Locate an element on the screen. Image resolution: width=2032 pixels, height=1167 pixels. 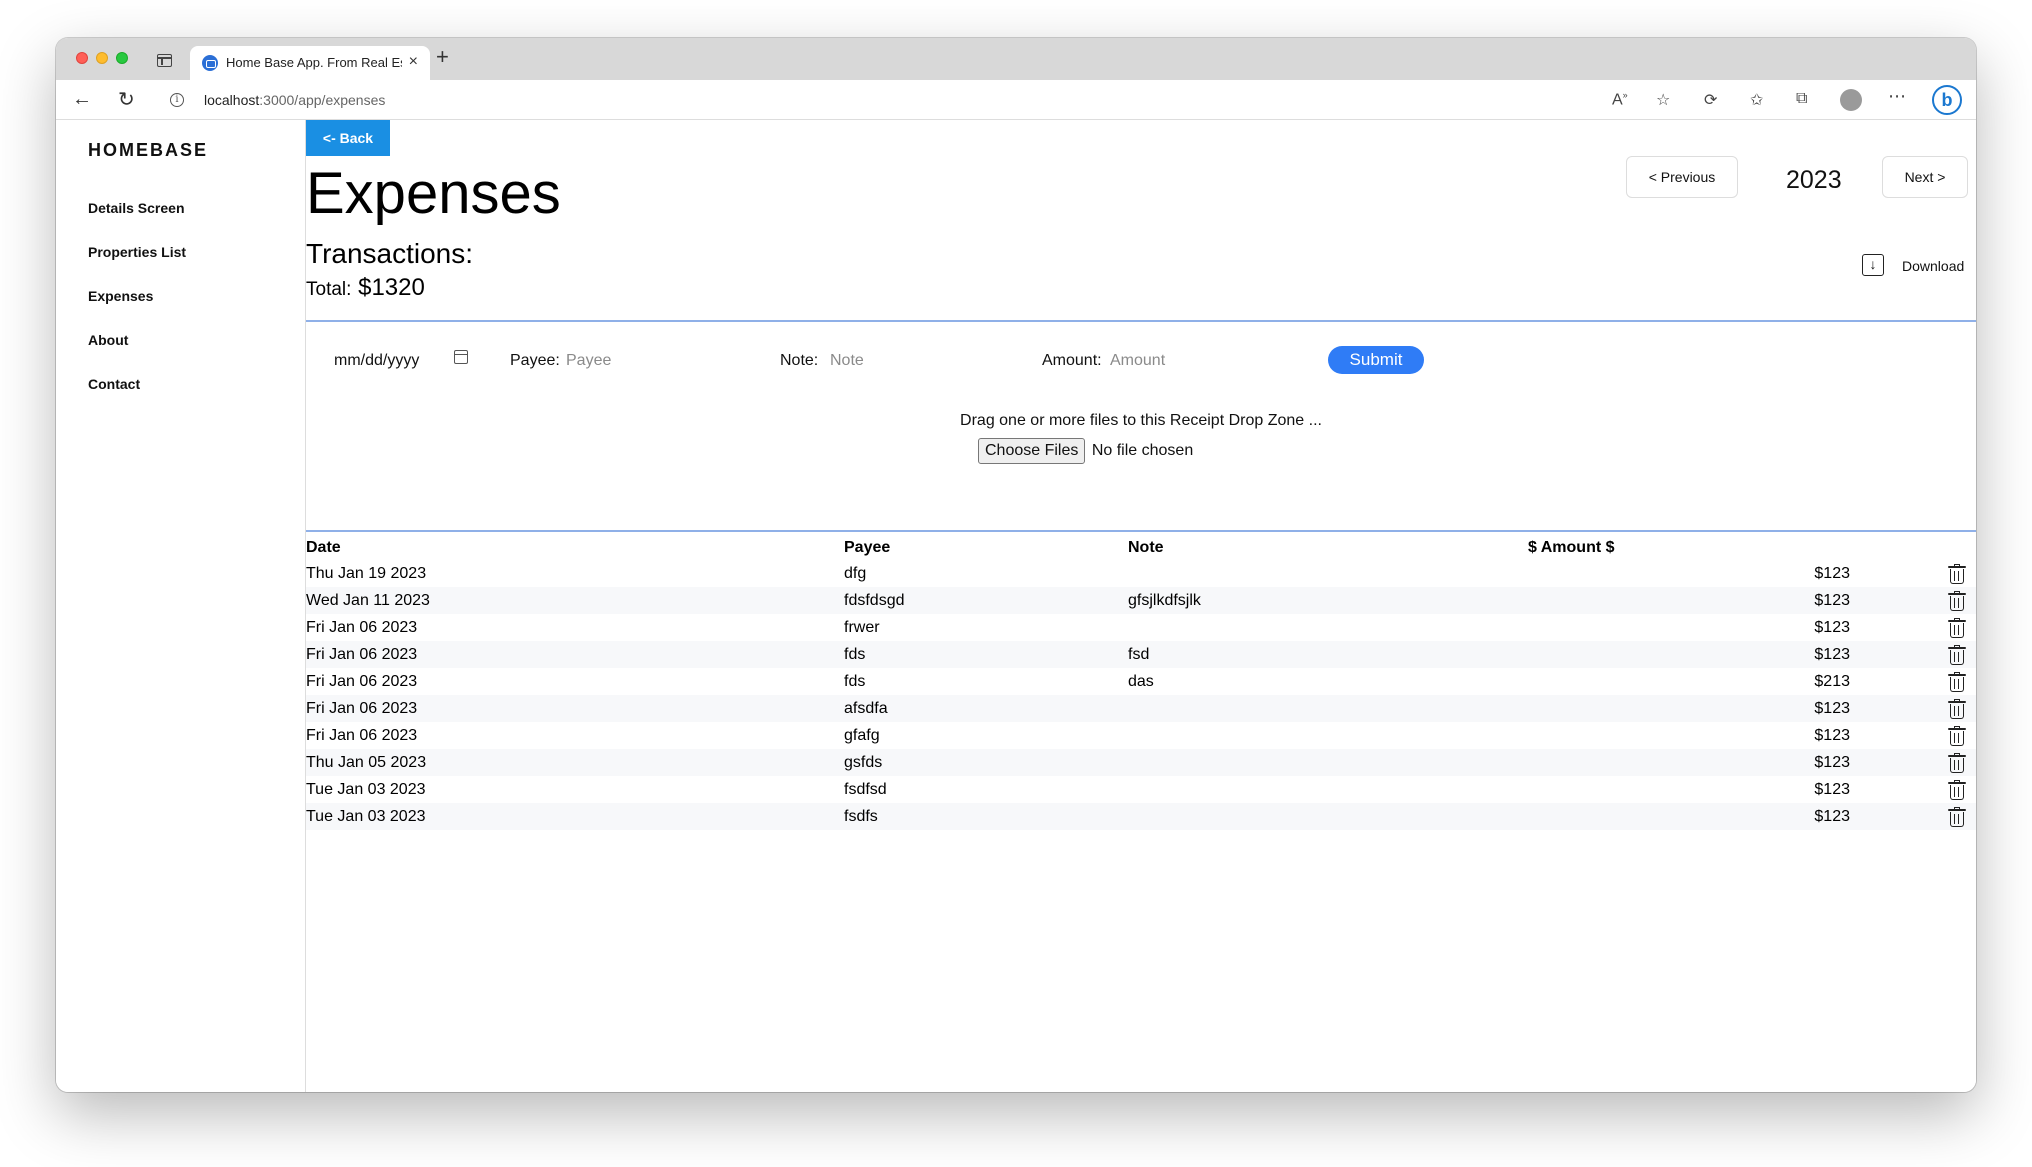
row-note: gfsjlkdfsjlk is located at coordinates (1328, 600).